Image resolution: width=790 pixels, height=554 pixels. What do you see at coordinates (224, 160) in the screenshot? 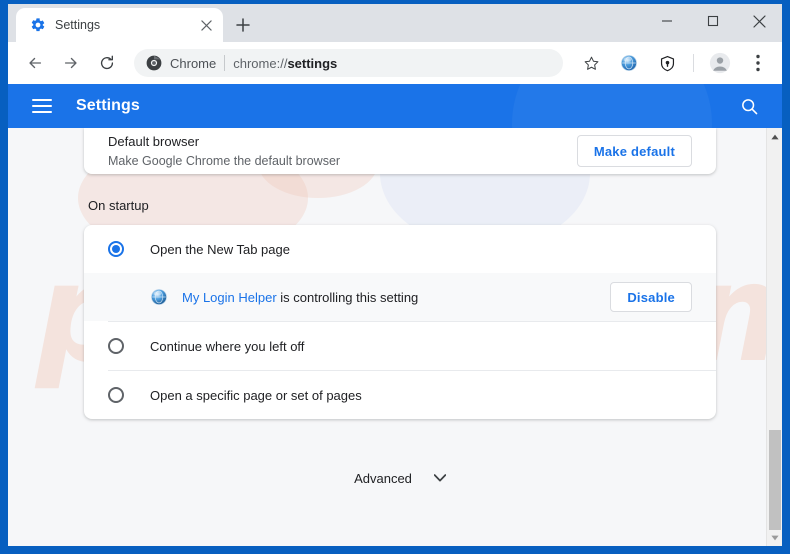
I see `default-browser-subtitle: Make Google Chrome the default browser` at bounding box center [224, 160].